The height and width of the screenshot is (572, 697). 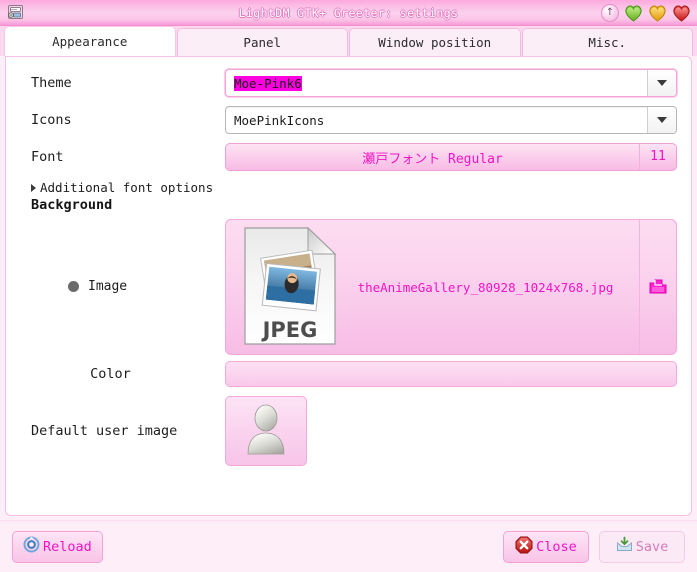 I want to click on svg-text: JPEG, so click(x=289, y=330).